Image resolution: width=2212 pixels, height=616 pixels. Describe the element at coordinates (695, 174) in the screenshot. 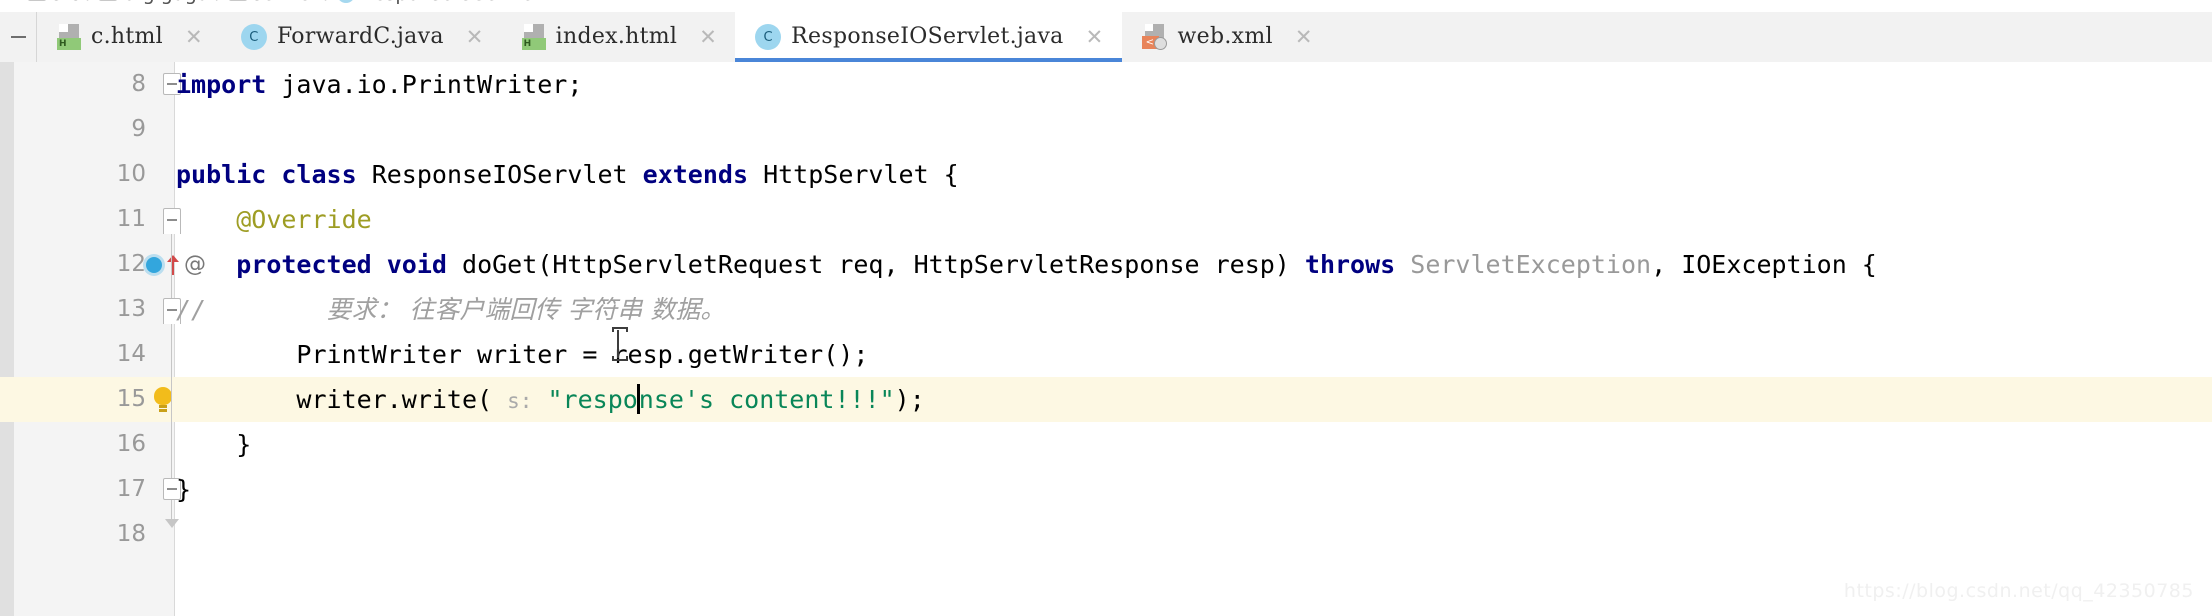

I see `keyword-extends: extends` at that location.